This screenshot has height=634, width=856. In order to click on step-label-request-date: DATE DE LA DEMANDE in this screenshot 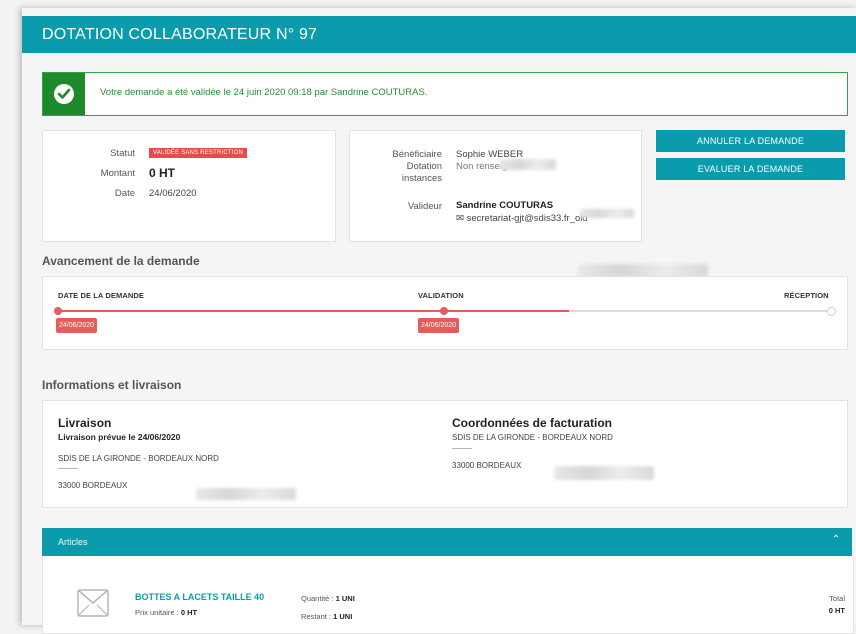, I will do `click(101, 295)`.